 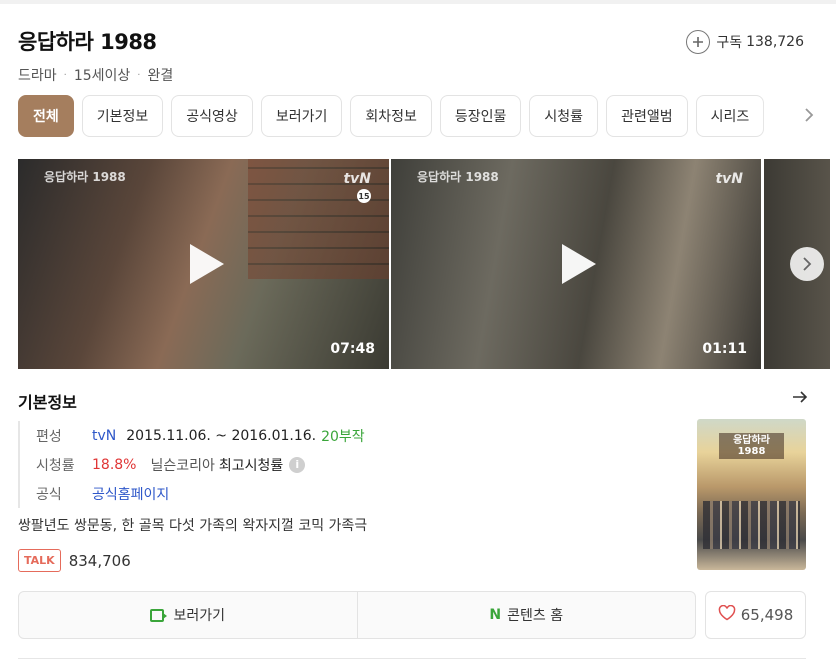 What do you see at coordinates (297, 464) in the screenshot?
I see `info-icon: i` at bounding box center [297, 464].